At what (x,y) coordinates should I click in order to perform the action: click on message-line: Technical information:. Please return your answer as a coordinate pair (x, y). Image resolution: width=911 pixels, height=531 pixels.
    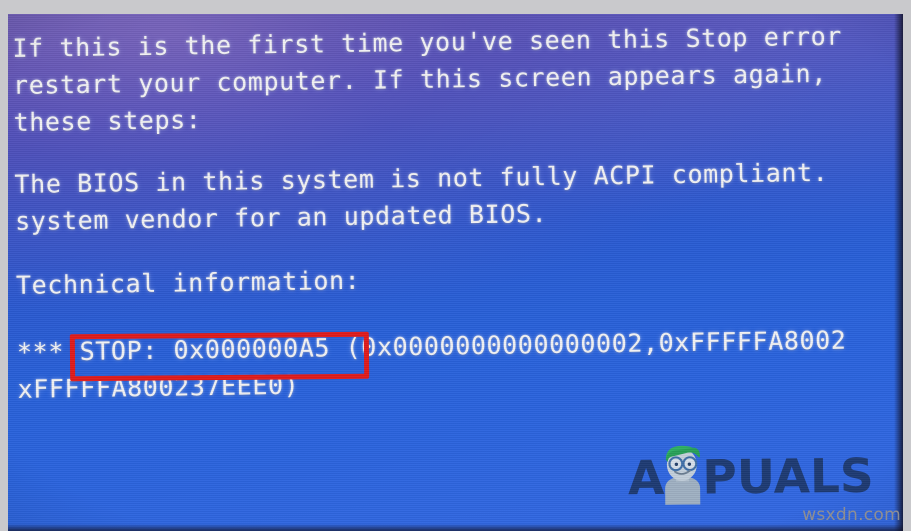
    Looking at the image, I should click on (188, 282).